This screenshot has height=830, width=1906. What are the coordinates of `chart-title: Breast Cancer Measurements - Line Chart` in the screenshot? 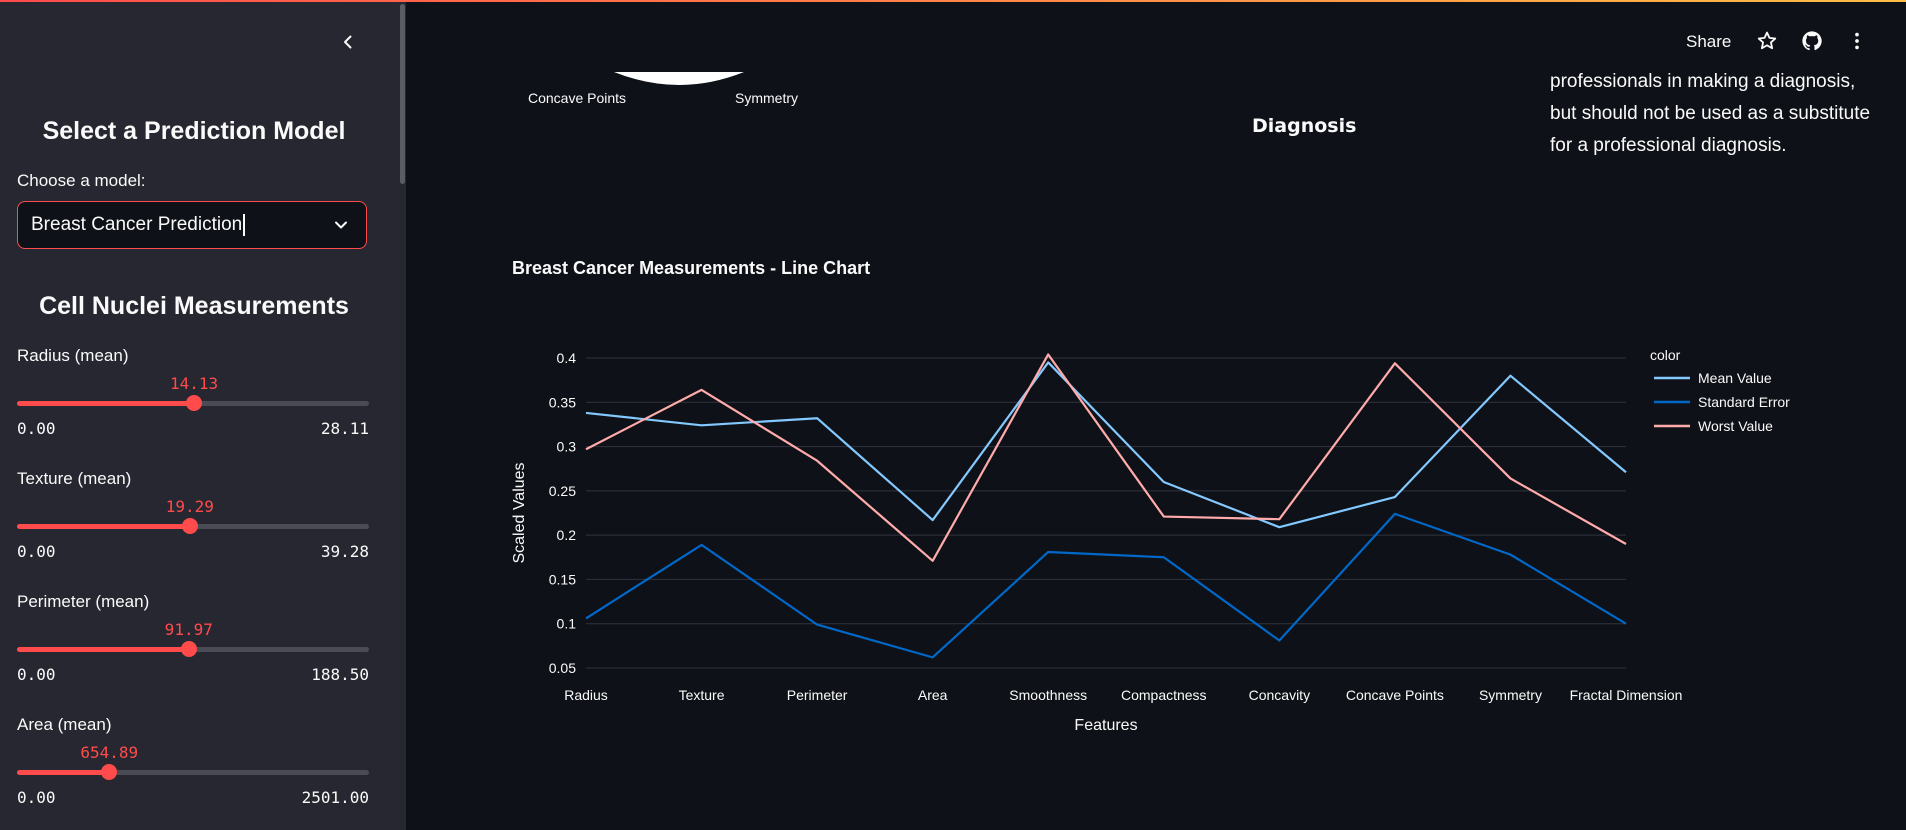 It's located at (691, 268).